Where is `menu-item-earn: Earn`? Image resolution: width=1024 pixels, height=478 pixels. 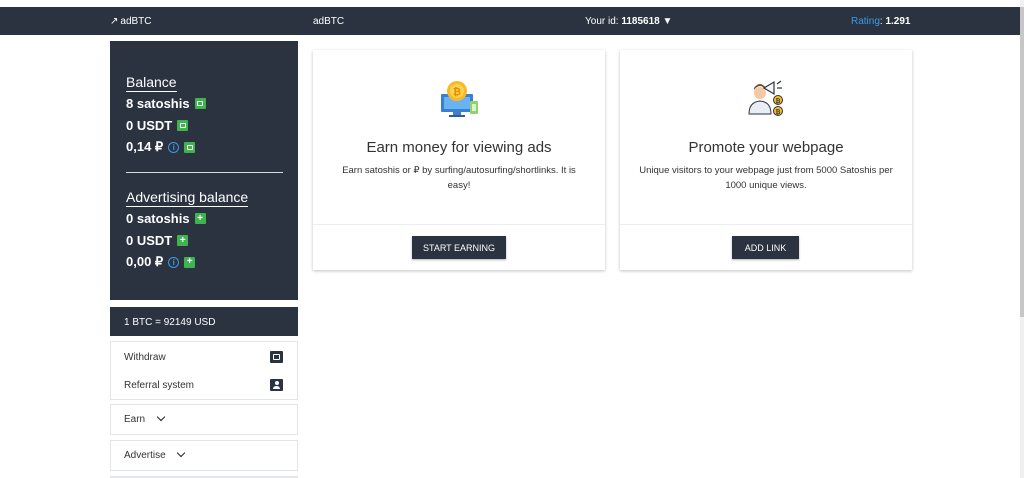
menu-item-earn: Earn is located at coordinates (204, 419).